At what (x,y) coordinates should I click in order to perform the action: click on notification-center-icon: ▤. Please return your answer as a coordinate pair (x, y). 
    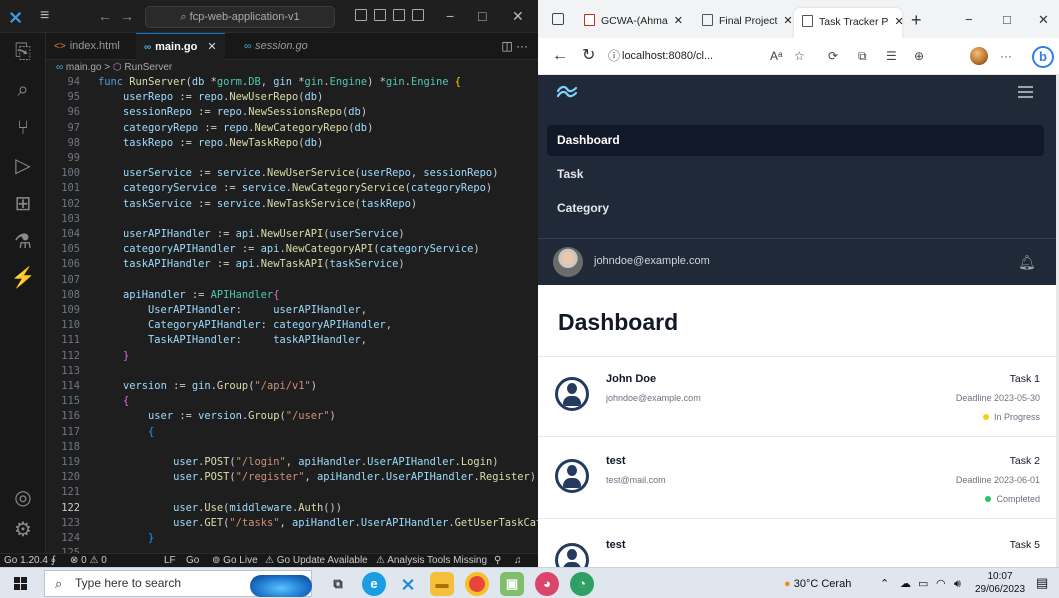
    Looking at the image, I should click on (1042, 583).